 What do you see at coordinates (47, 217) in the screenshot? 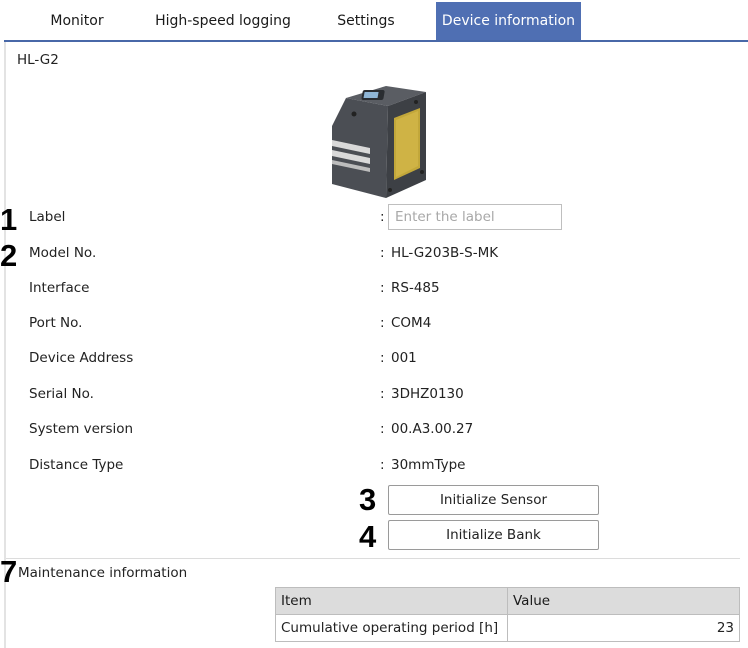
I see `label-field-label: Label` at bounding box center [47, 217].